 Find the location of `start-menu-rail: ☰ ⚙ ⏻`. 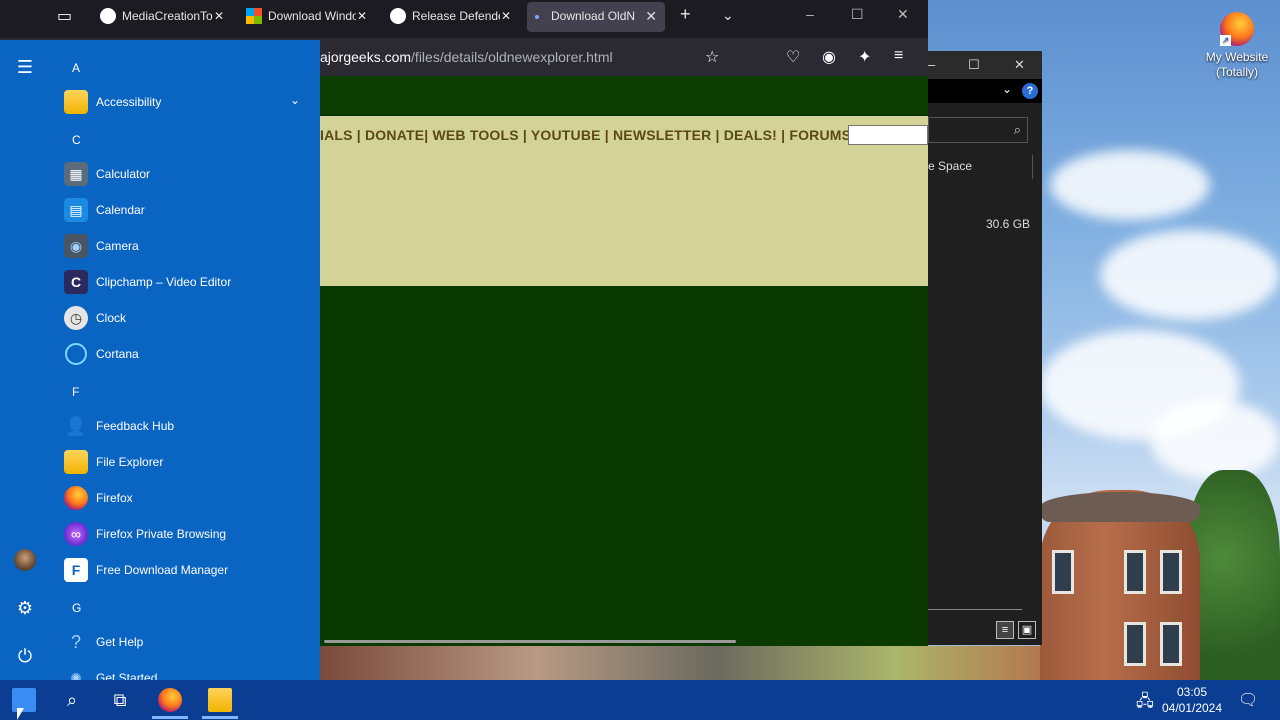

start-menu-rail: ☰ ⚙ ⏻ is located at coordinates (25, 360).